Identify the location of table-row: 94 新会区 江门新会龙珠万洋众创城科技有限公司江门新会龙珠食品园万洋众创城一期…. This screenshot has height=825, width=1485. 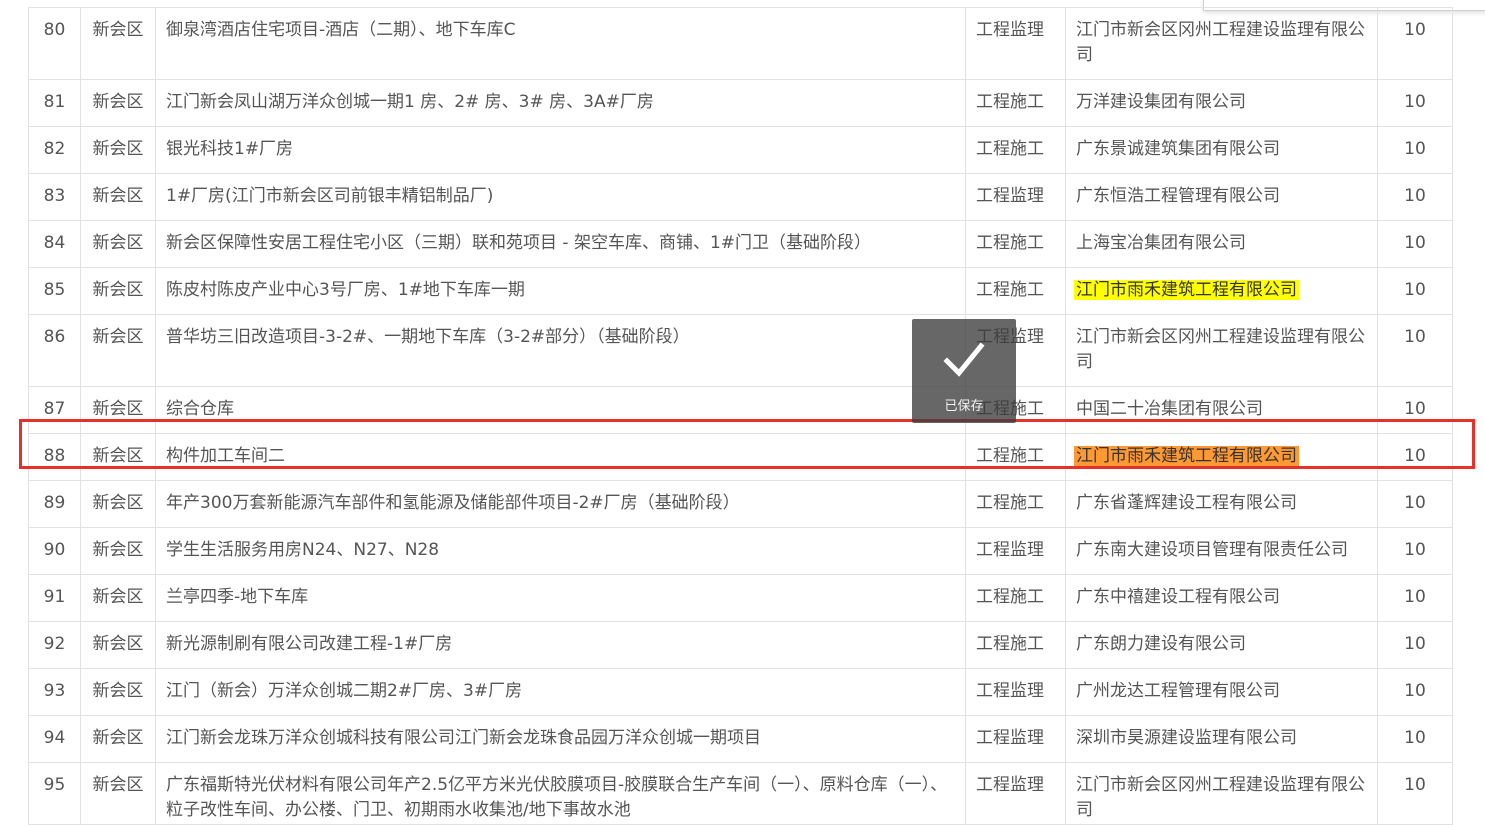
(740, 739).